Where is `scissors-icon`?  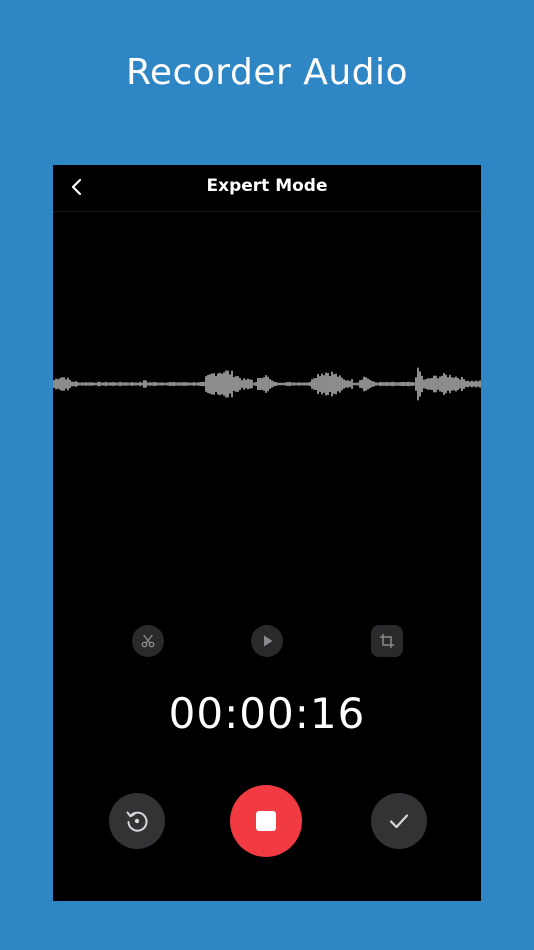
scissors-icon is located at coordinates (148, 641).